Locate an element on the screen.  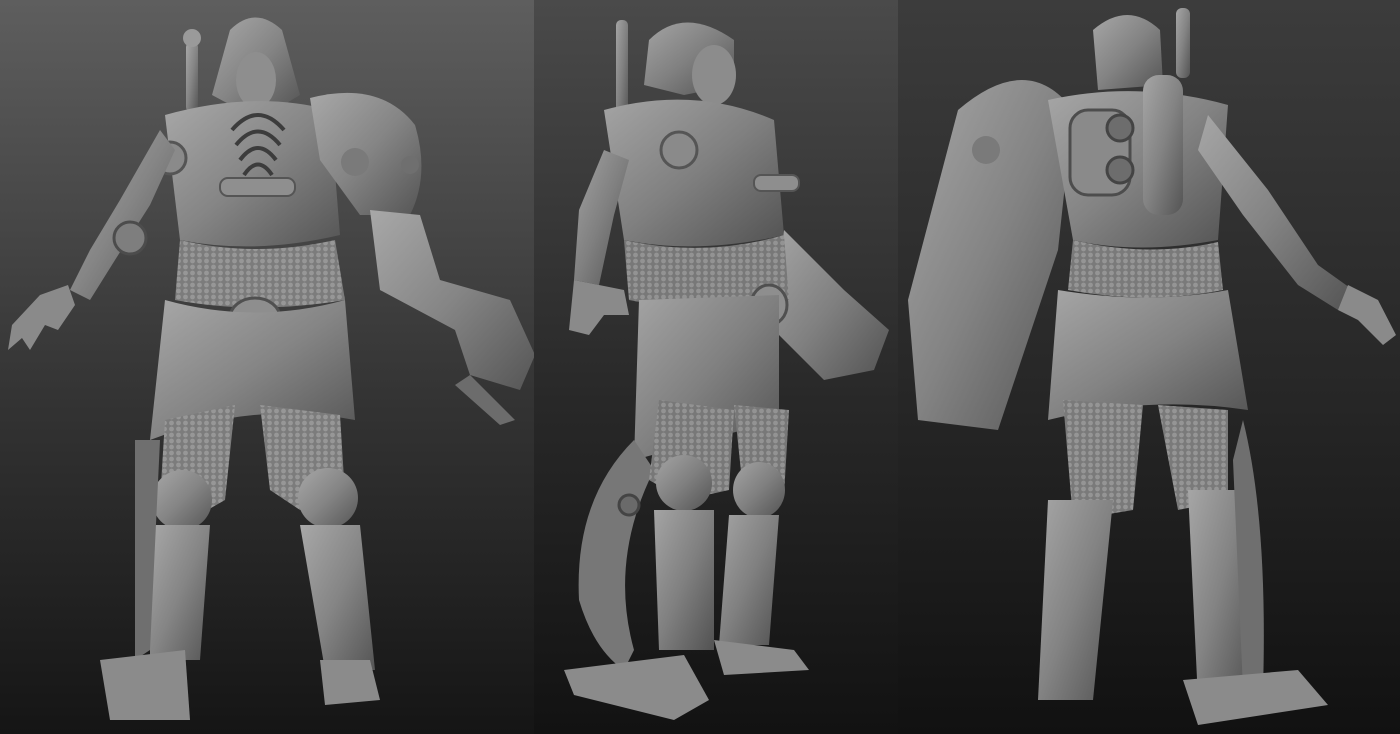
left-foot is located at coordinates (145, 685).